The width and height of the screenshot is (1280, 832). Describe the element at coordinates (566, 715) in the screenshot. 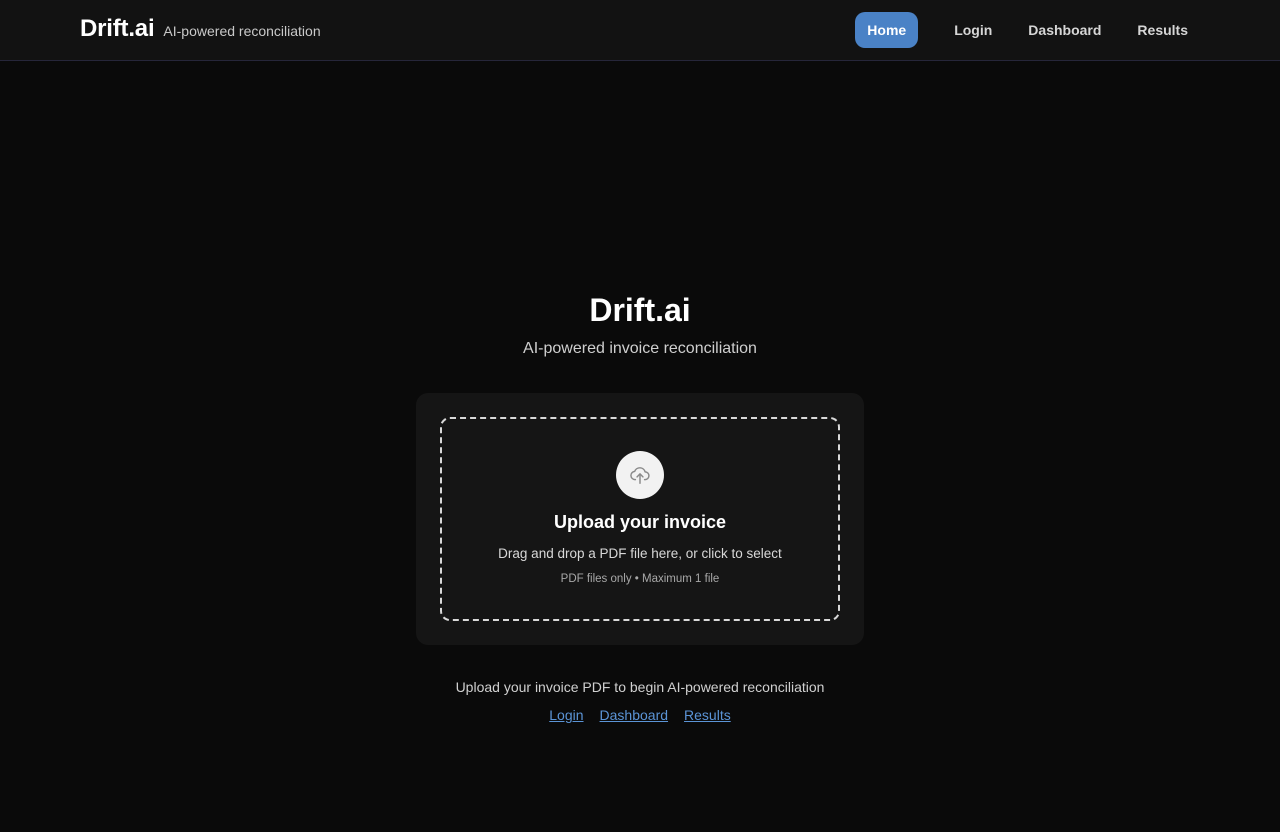

I see `footer-login-link: Login` at that location.